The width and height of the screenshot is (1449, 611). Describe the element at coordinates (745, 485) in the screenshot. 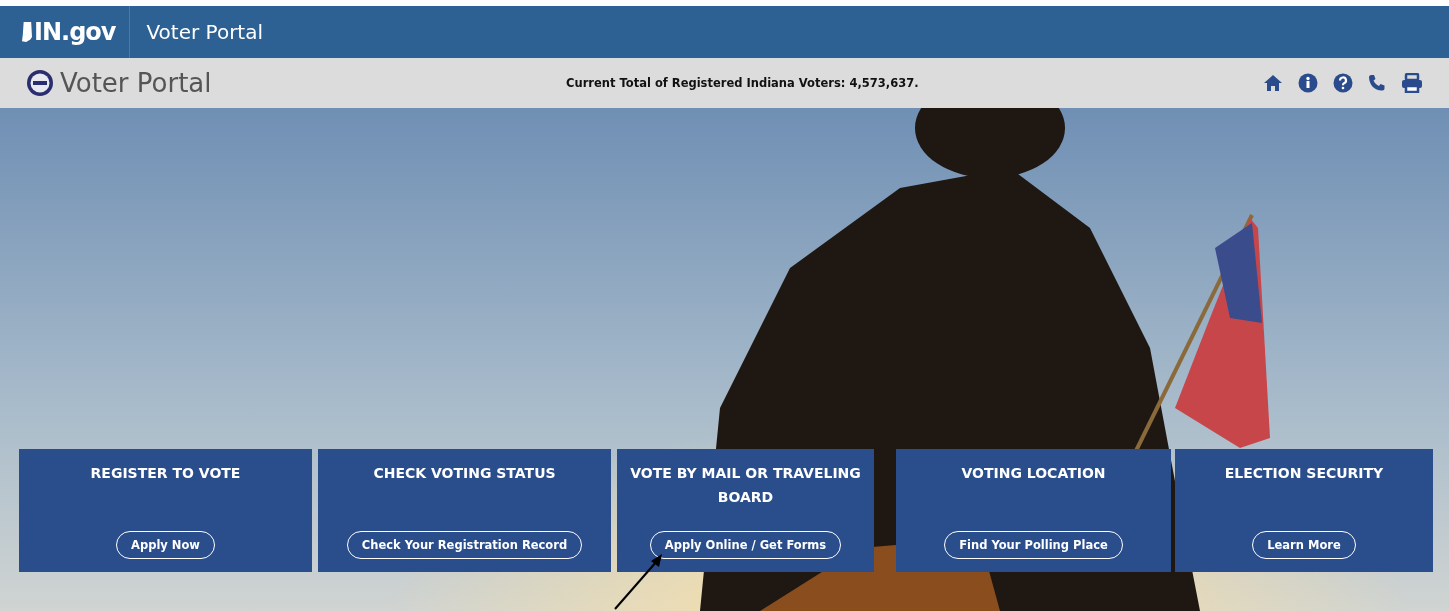

I see `card-title: VOTE BY MAIL OR TRAVELING BOARD` at that location.